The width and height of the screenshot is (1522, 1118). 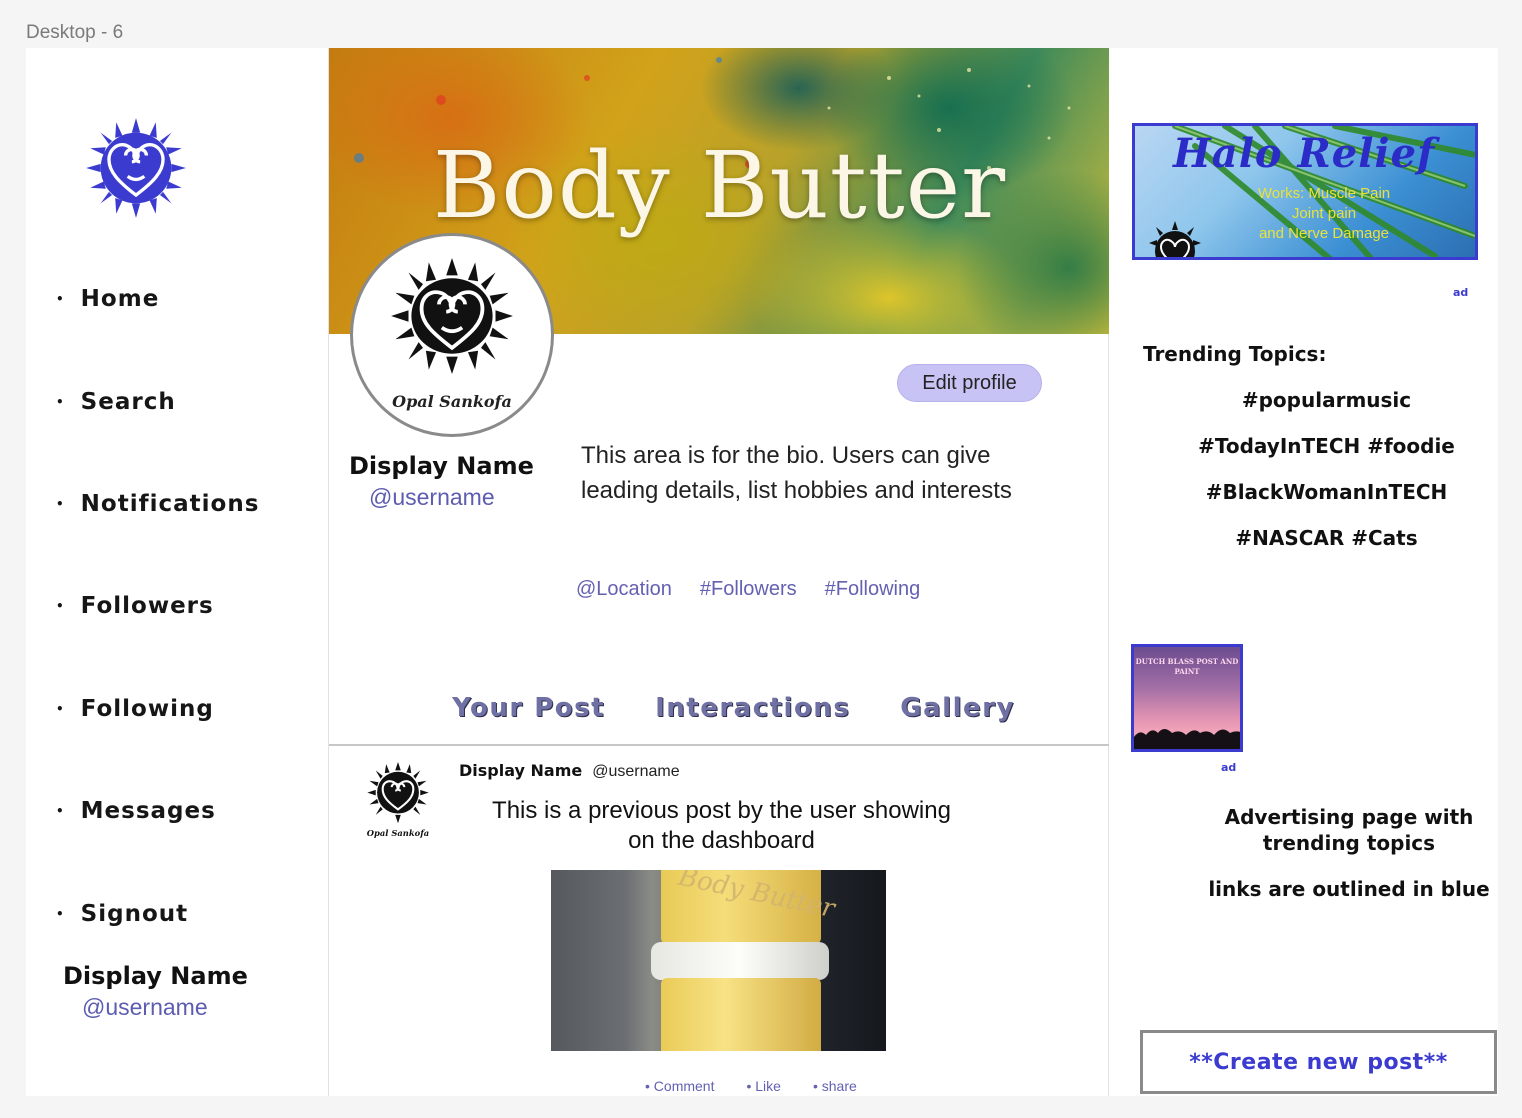 I want to click on trending-topic: #TodayInTECH #foodie, so click(x=1315, y=446).